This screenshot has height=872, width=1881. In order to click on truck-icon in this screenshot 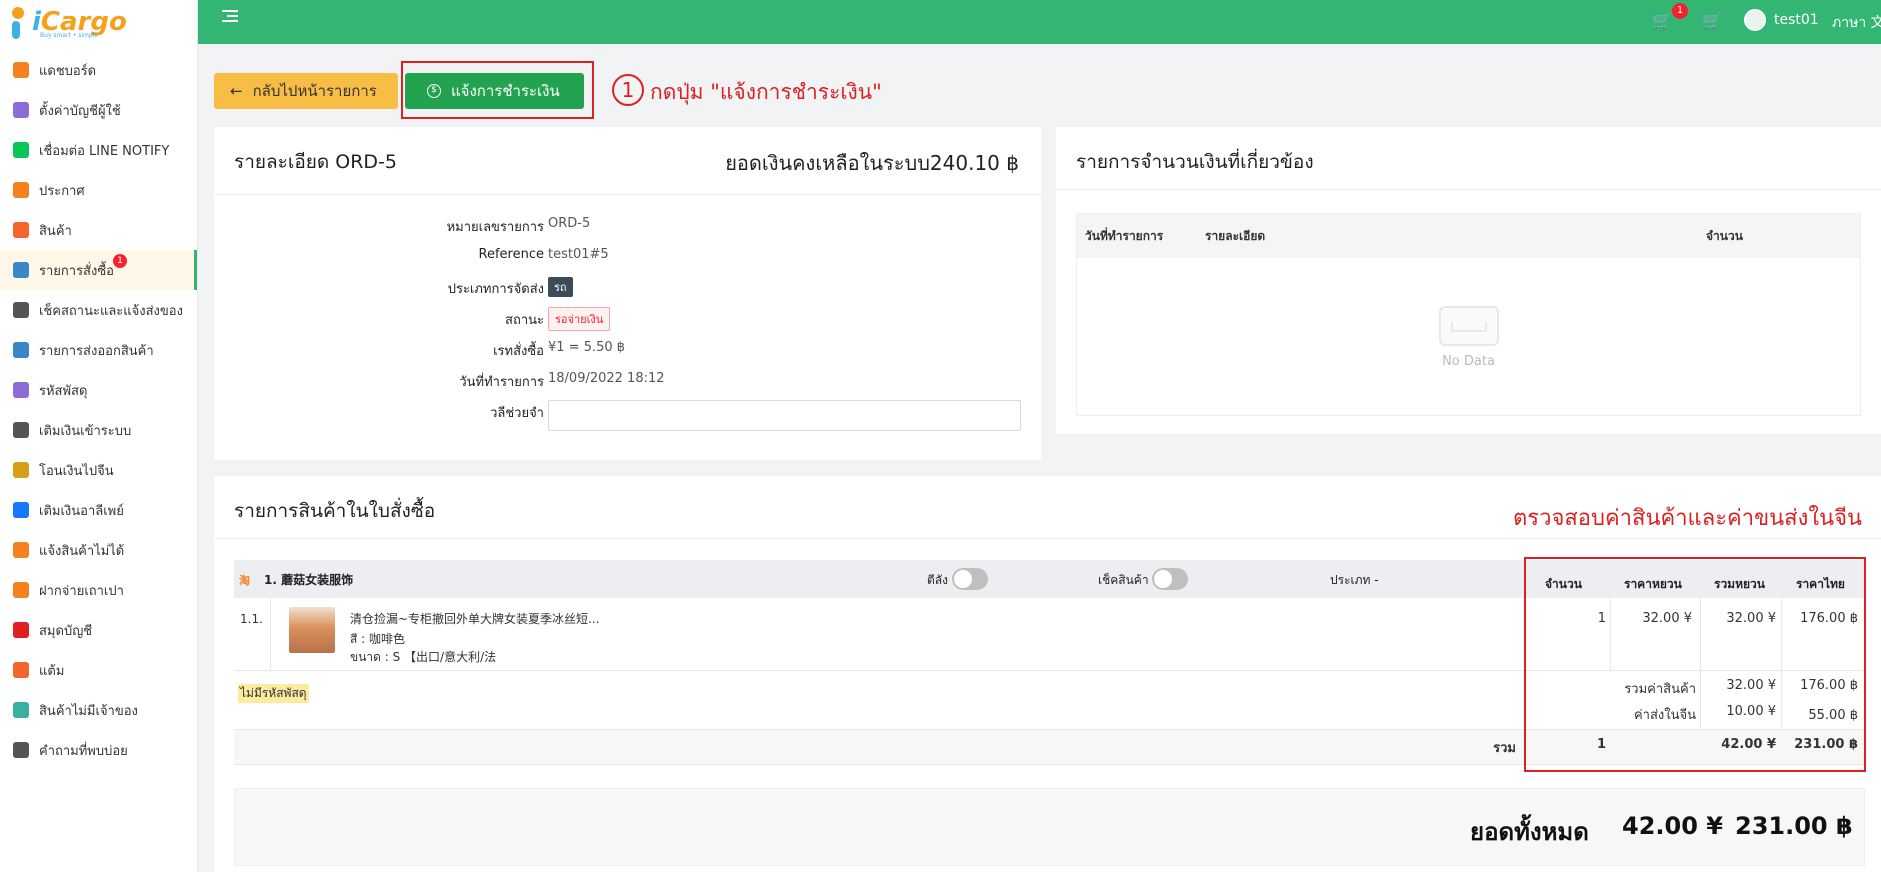, I will do `click(21, 350)`.